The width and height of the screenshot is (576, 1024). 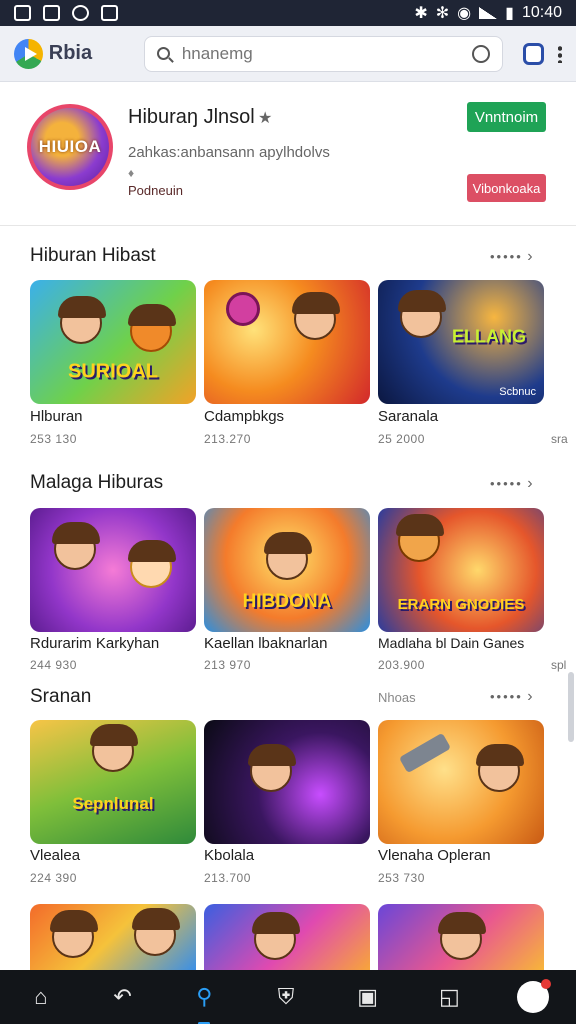 I want to click on app-name: Rbia, so click(x=70, y=53).